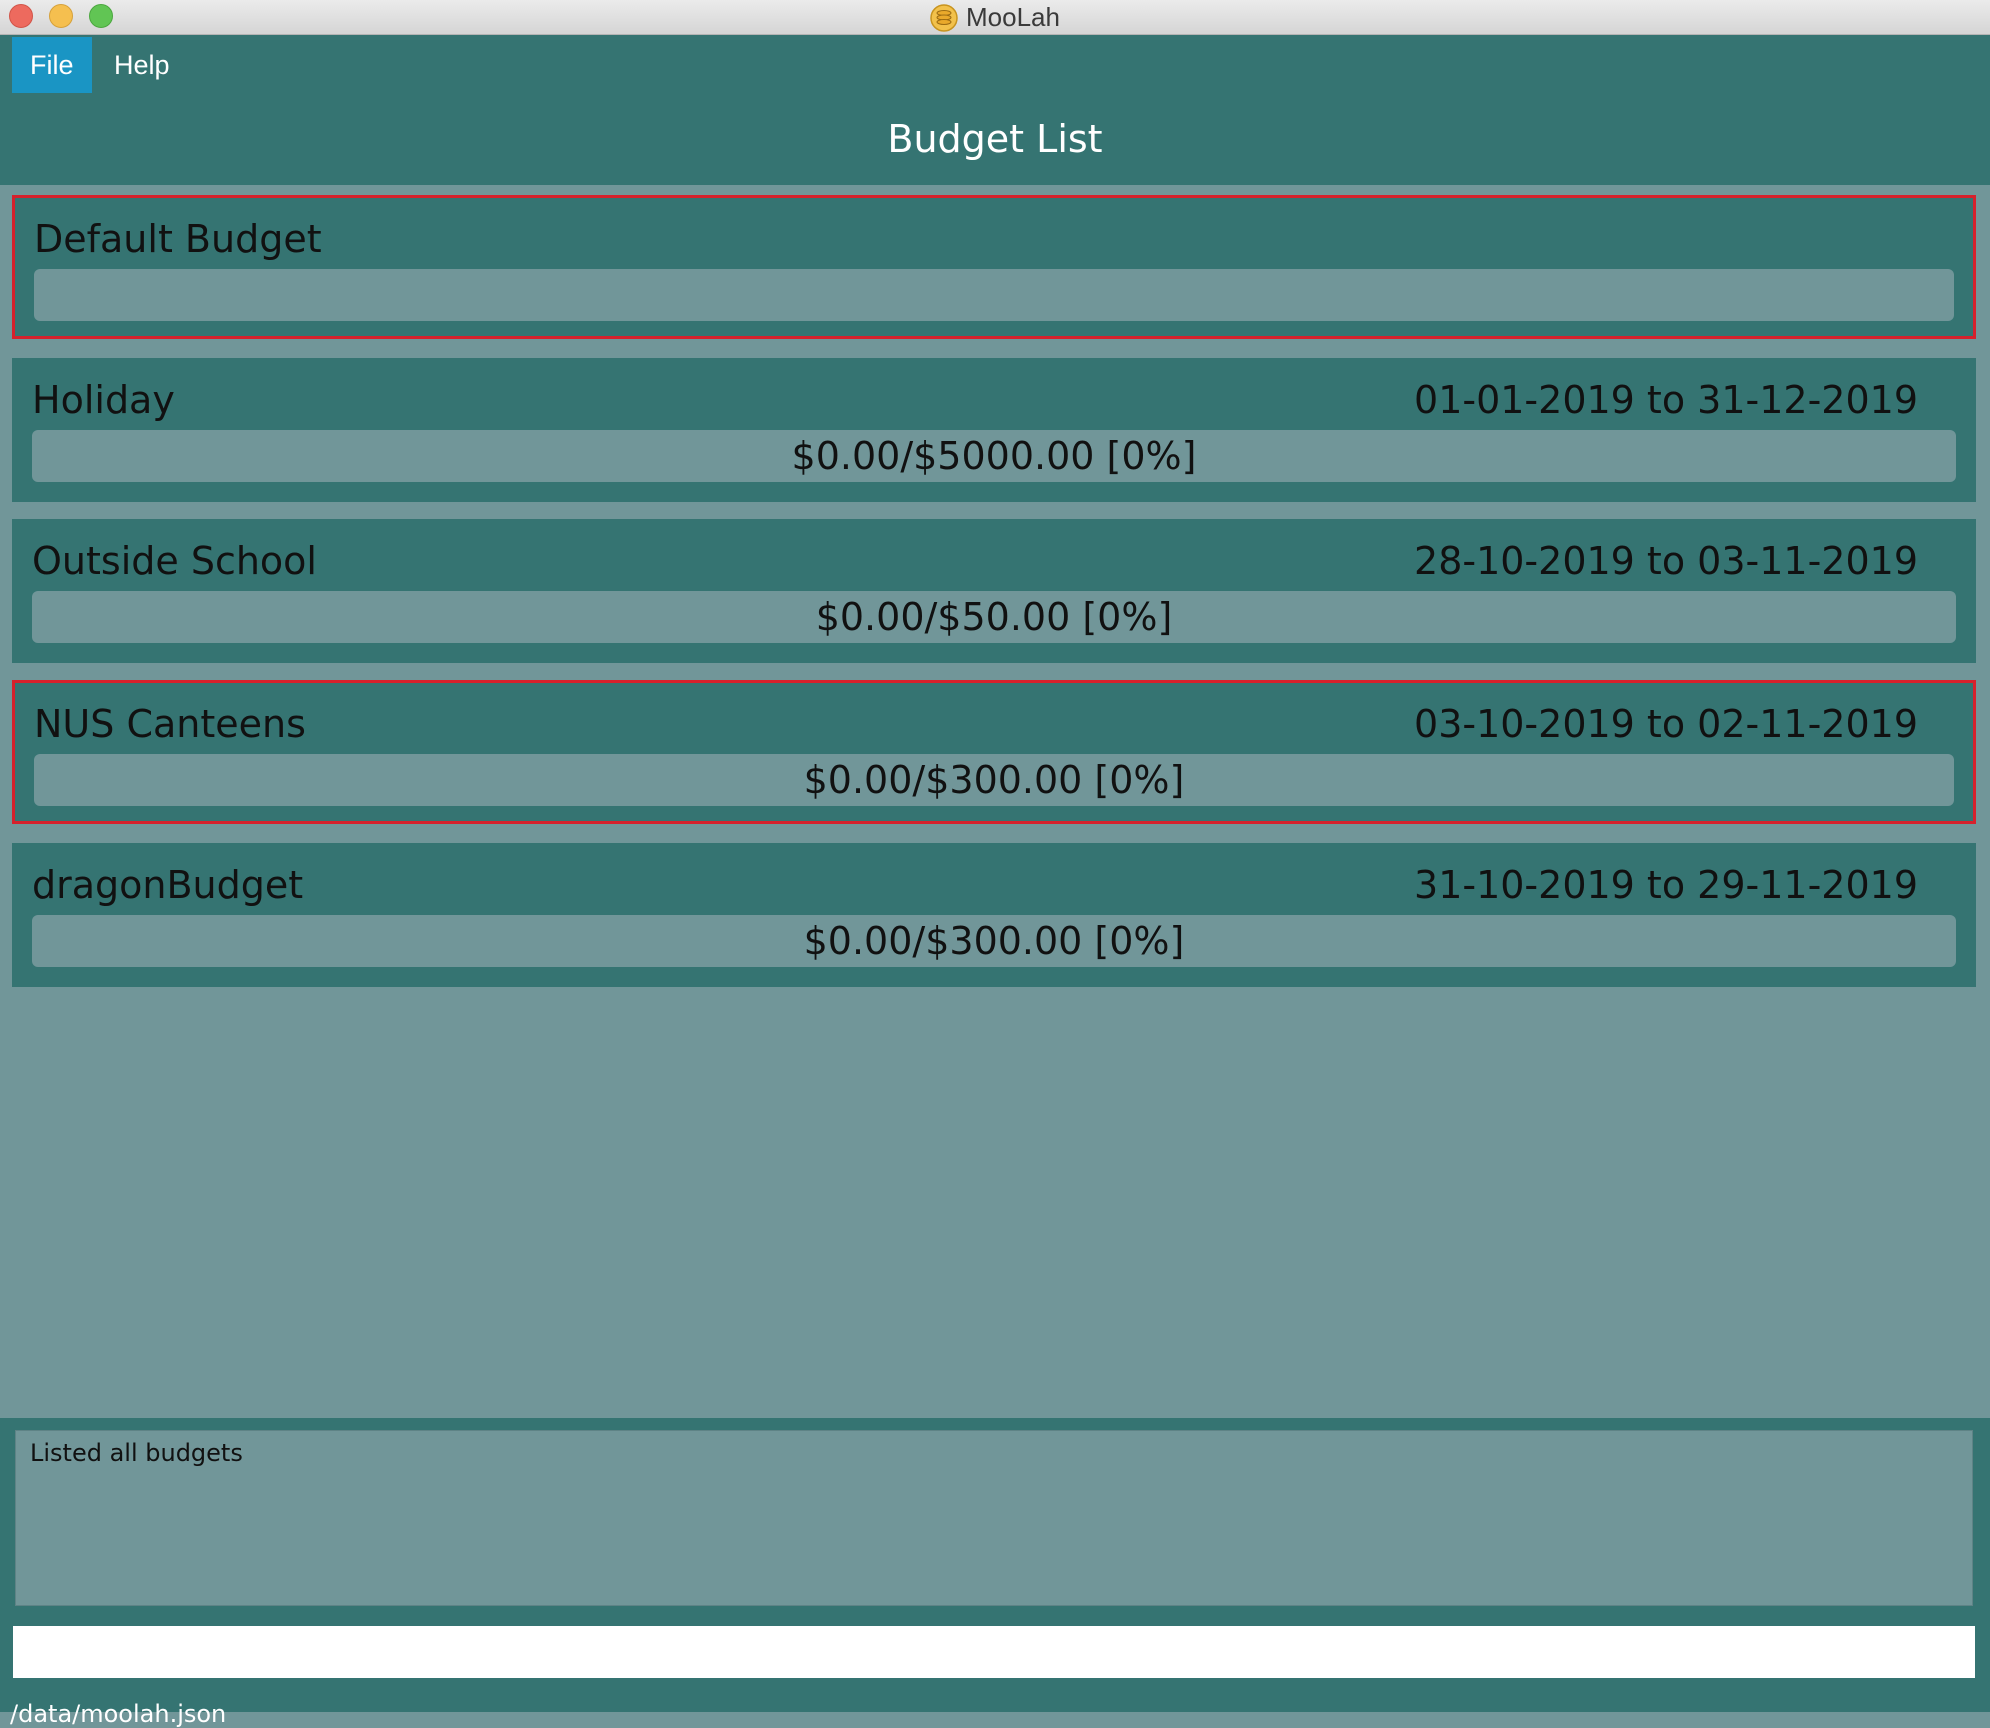 The width and height of the screenshot is (1990, 1728). What do you see at coordinates (1666, 885) in the screenshot?
I see `budget-period: 31-10-2019 to 29-11-2019` at bounding box center [1666, 885].